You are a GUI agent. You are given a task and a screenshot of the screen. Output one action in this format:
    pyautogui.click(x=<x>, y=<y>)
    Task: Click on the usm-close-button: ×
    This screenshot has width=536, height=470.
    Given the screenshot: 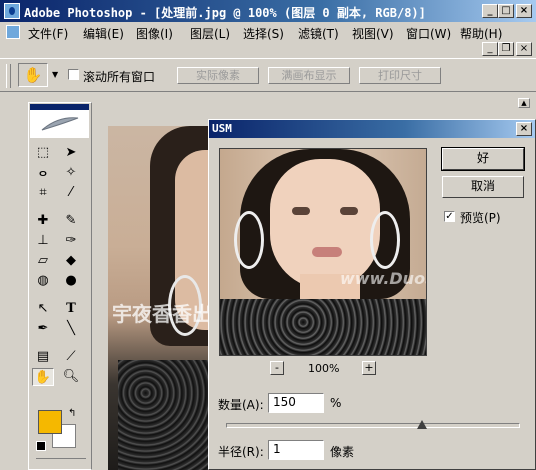 What is the action you would take?
    pyautogui.click(x=524, y=129)
    